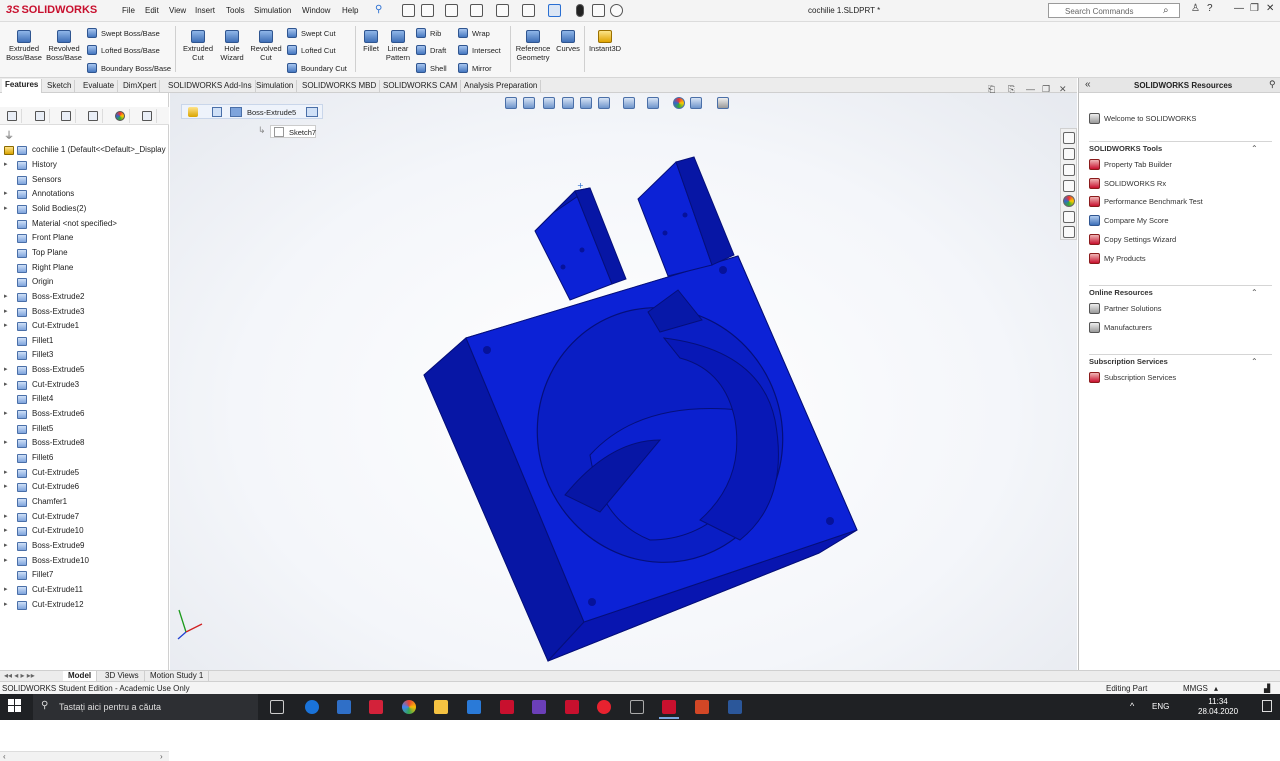 The image size is (1280, 761). I want to click on language-indicator: ENG, so click(1160, 706).